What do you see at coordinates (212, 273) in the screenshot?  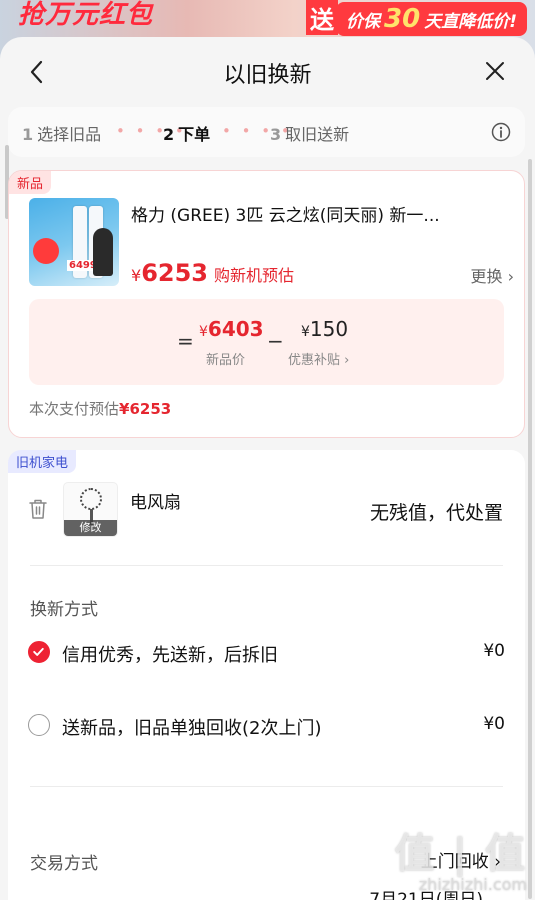 I see `product-estimated-price: ¥6253 购新机预估` at bounding box center [212, 273].